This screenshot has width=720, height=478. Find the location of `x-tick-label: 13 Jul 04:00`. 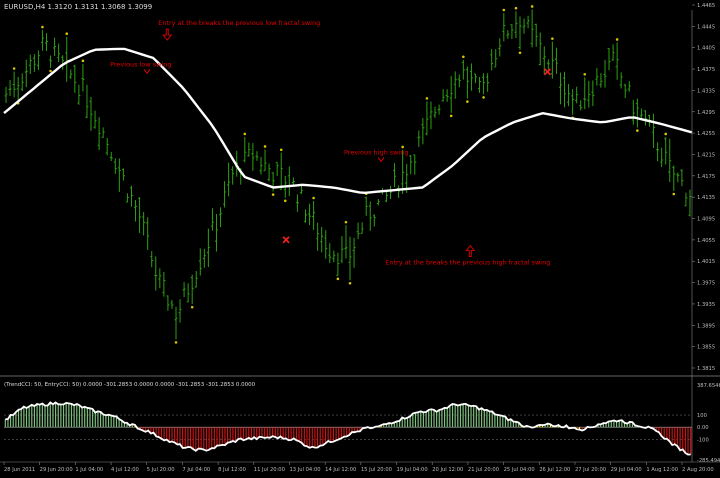

x-tick-label: 13 Jul 04:00 is located at coordinates (304, 470).